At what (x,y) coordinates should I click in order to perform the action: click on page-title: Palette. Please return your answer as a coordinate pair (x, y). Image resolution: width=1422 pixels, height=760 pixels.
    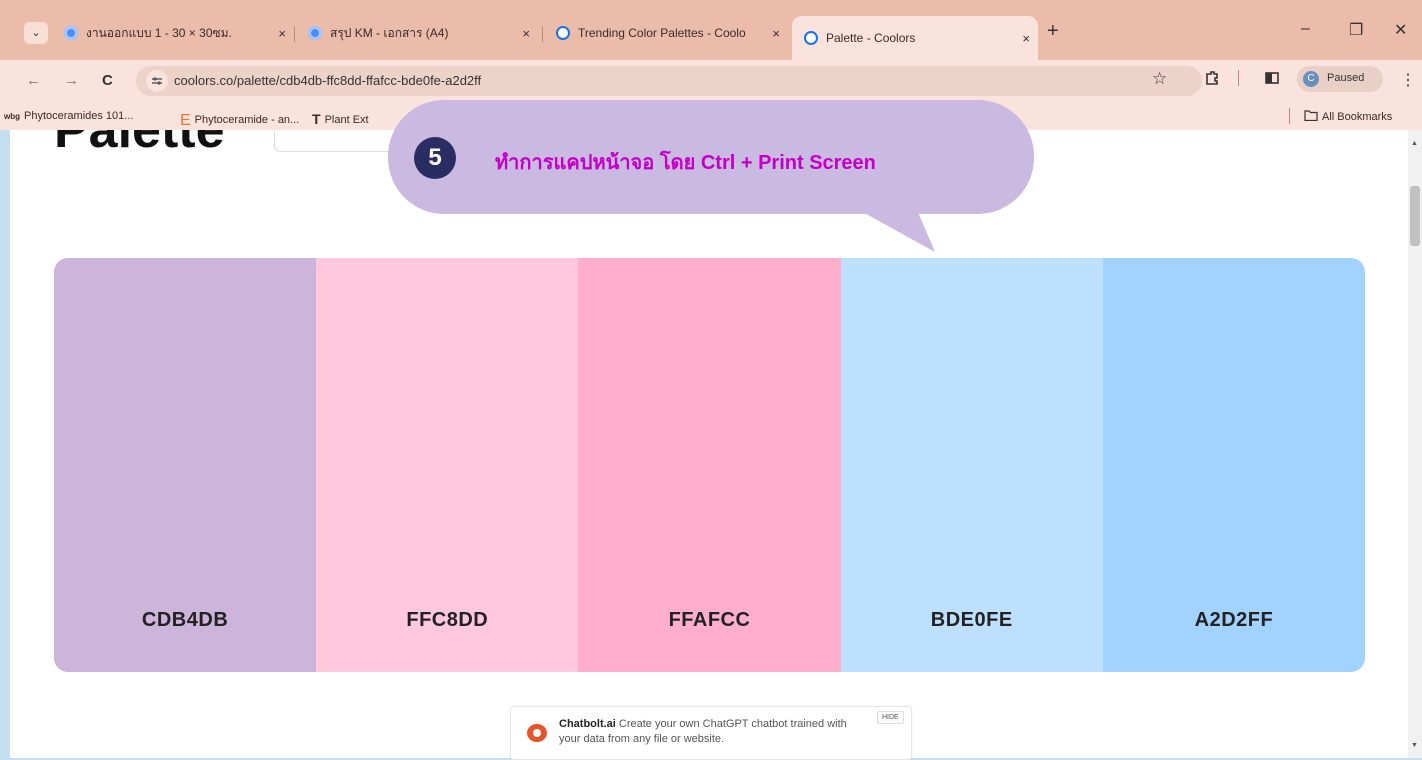
    Looking at the image, I should click on (139, 144).